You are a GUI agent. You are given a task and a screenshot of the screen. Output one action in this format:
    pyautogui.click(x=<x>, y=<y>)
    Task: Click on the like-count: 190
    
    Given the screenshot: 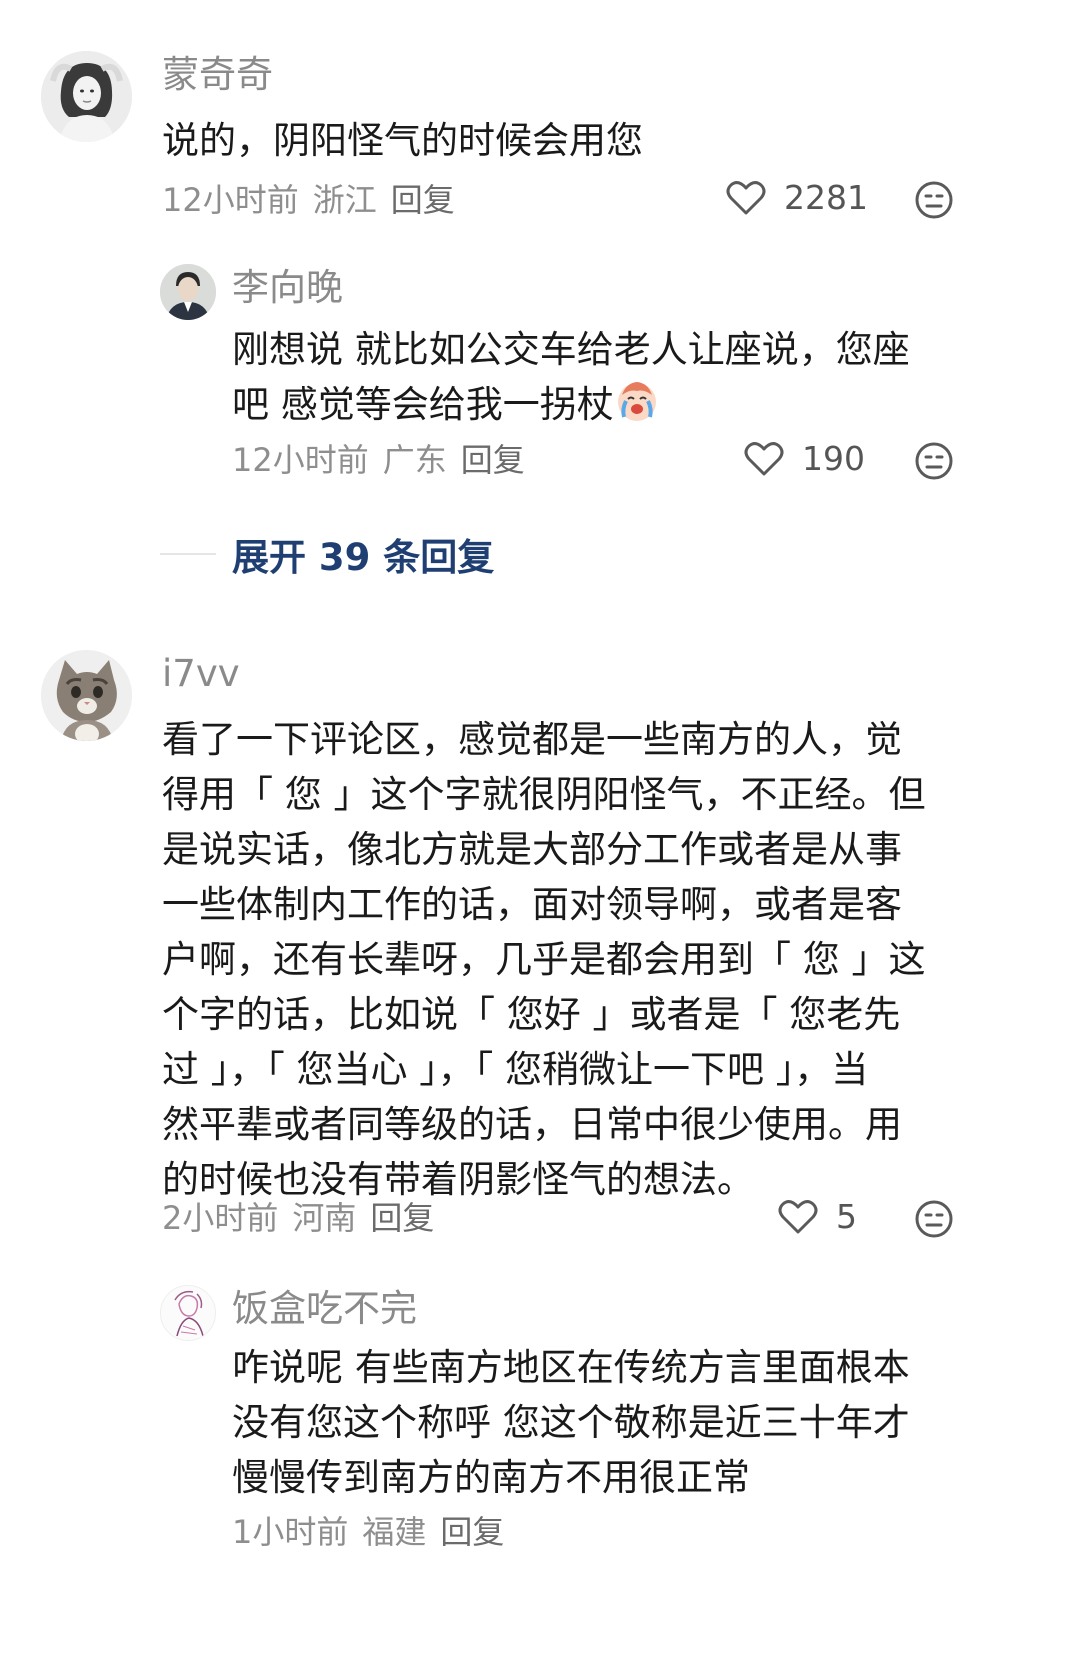 What is the action you would take?
    pyautogui.click(x=833, y=458)
    